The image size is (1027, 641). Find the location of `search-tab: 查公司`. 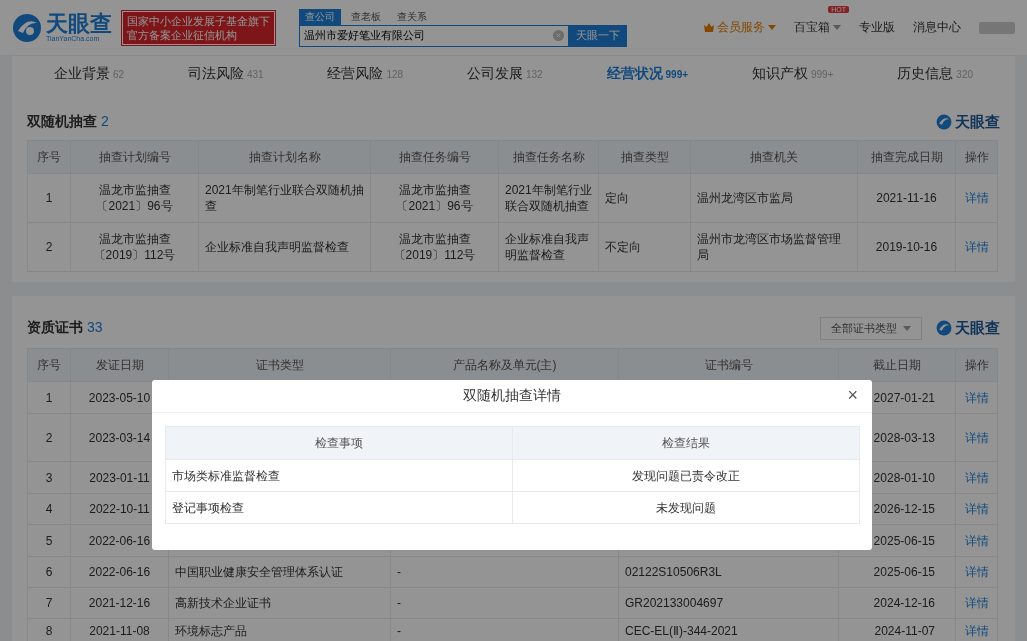

search-tab: 查公司 is located at coordinates (320, 16).